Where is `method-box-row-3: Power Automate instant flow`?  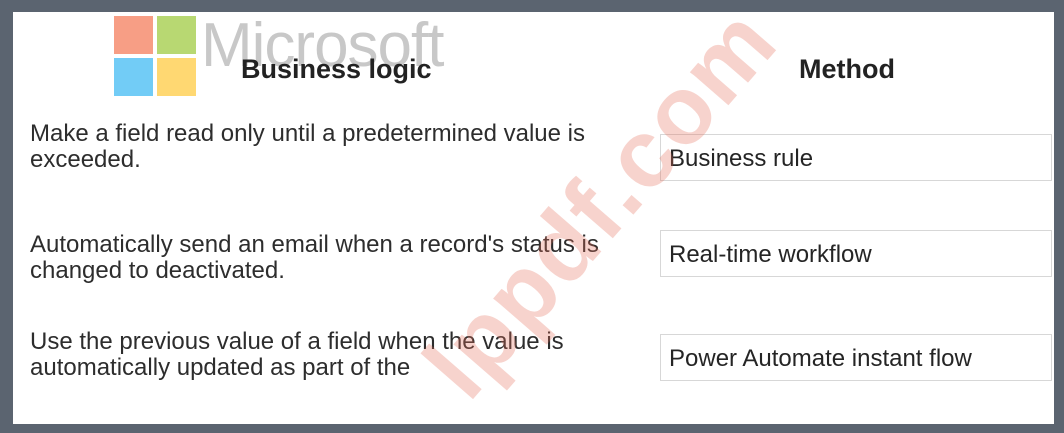 method-box-row-3: Power Automate instant flow is located at coordinates (856, 357).